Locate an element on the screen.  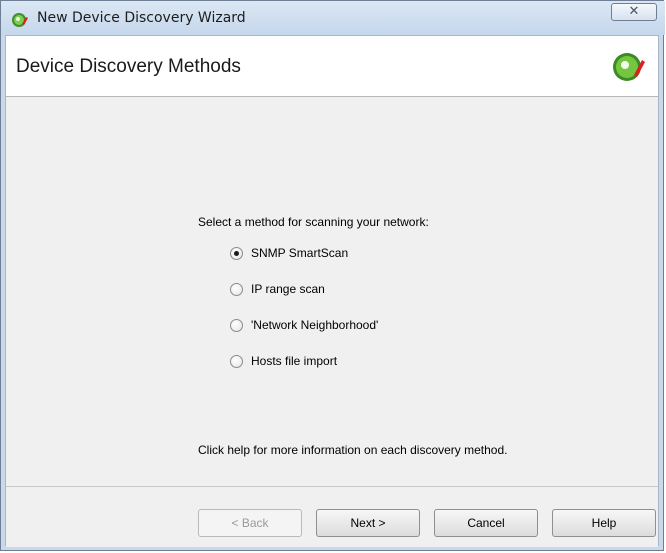
option-snmp-smartscan: SNMP SmartScan is located at coordinates (289, 253).